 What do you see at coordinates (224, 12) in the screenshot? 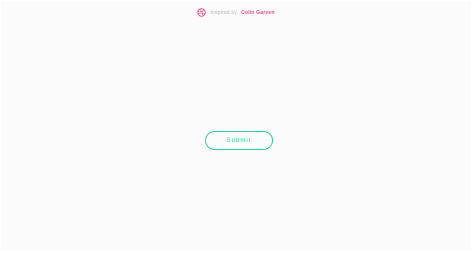
I see `credit-prefix: Inspired by` at bounding box center [224, 12].